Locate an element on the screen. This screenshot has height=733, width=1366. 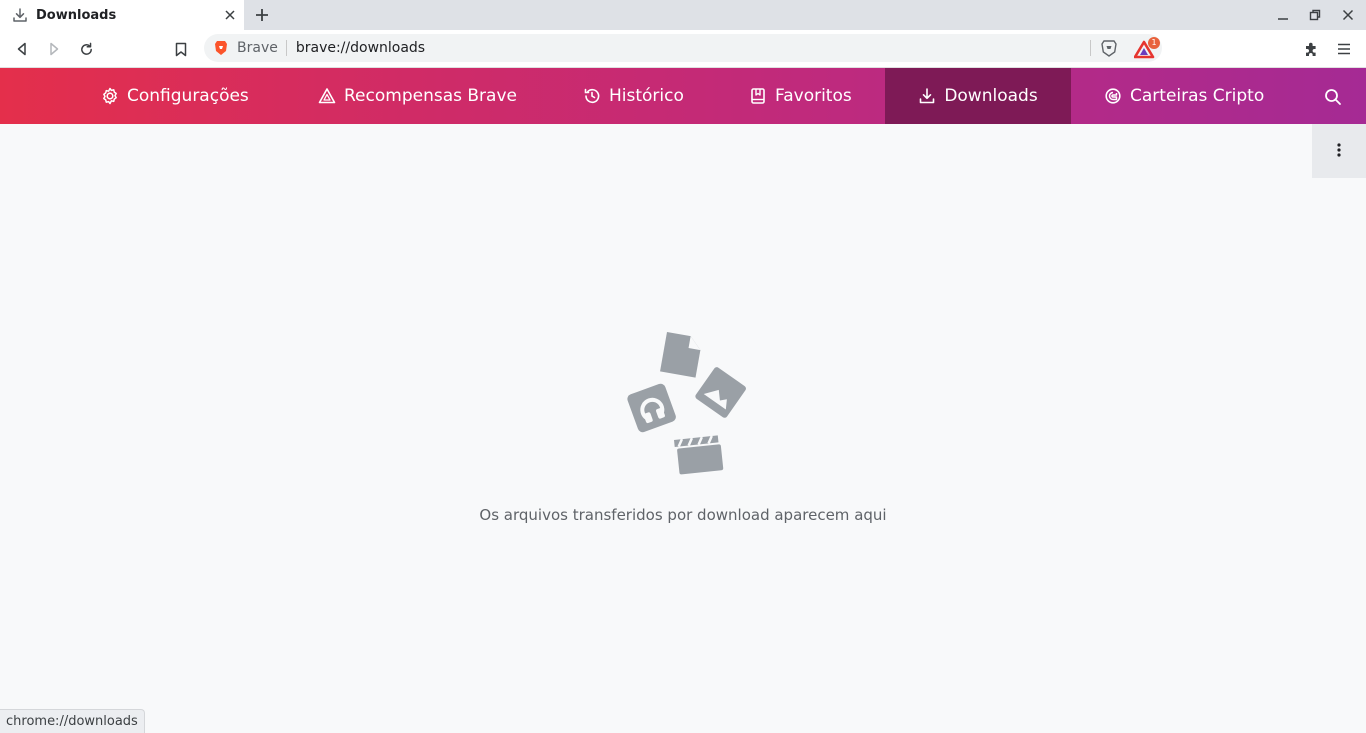
nav-downloads: Downloads is located at coordinates (978, 96).